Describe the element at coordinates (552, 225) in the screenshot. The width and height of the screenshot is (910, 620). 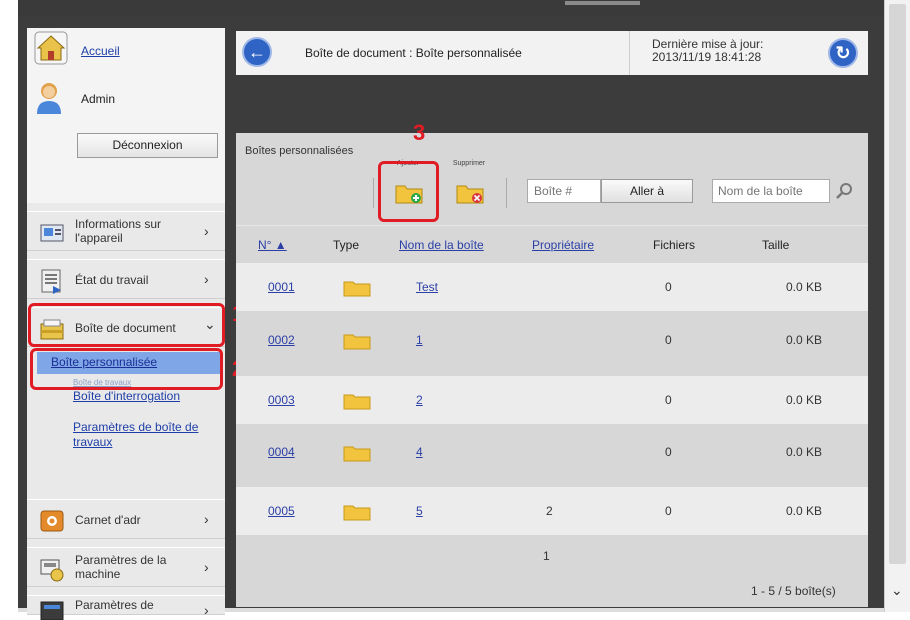
I see `header-rule` at that location.